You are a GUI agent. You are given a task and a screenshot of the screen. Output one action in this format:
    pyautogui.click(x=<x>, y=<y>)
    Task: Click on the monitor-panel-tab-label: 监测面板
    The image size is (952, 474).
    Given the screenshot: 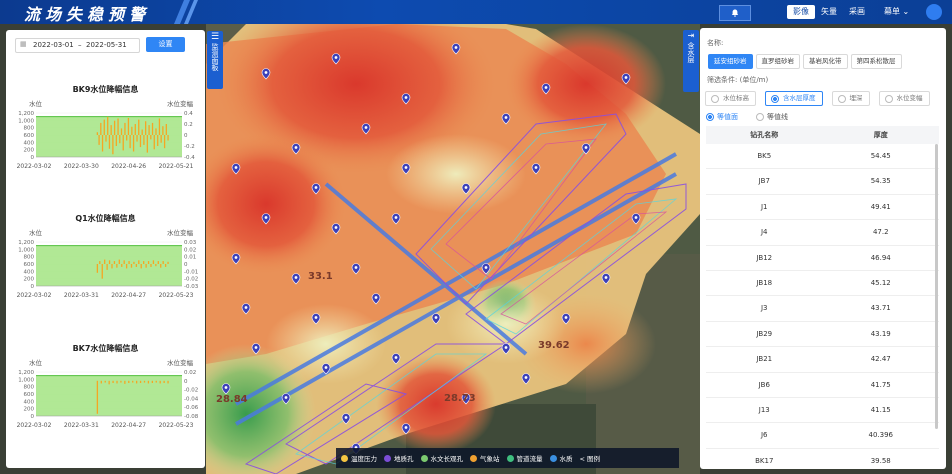 What is the action you would take?
    pyautogui.click(x=215, y=57)
    